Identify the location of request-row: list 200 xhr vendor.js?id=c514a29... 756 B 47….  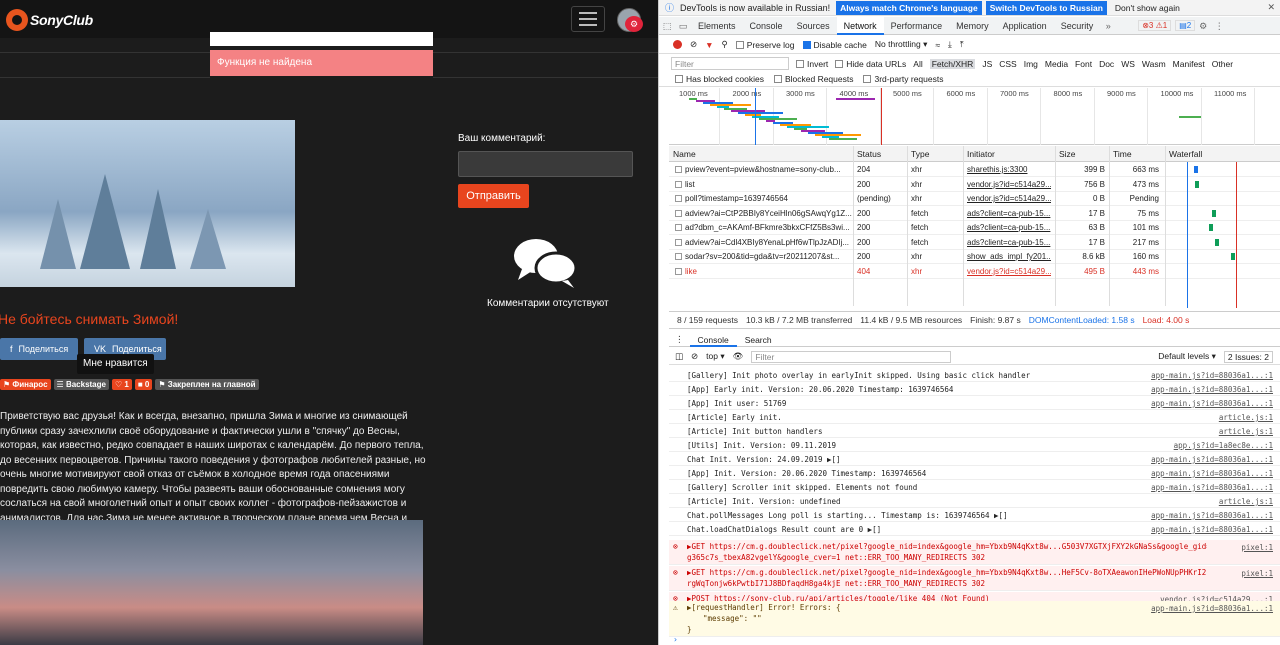
(974, 185).